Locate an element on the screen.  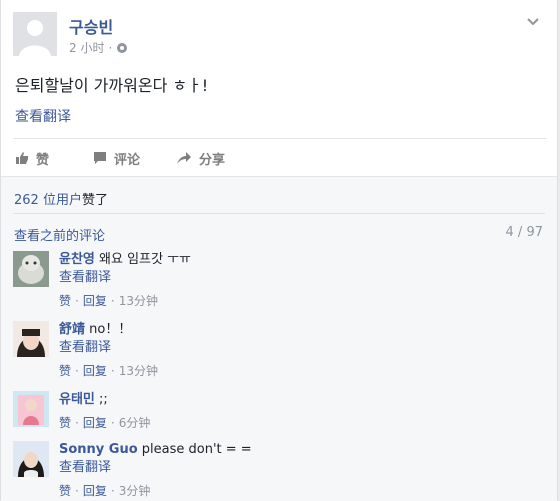
comment-icon is located at coordinates (100, 158).